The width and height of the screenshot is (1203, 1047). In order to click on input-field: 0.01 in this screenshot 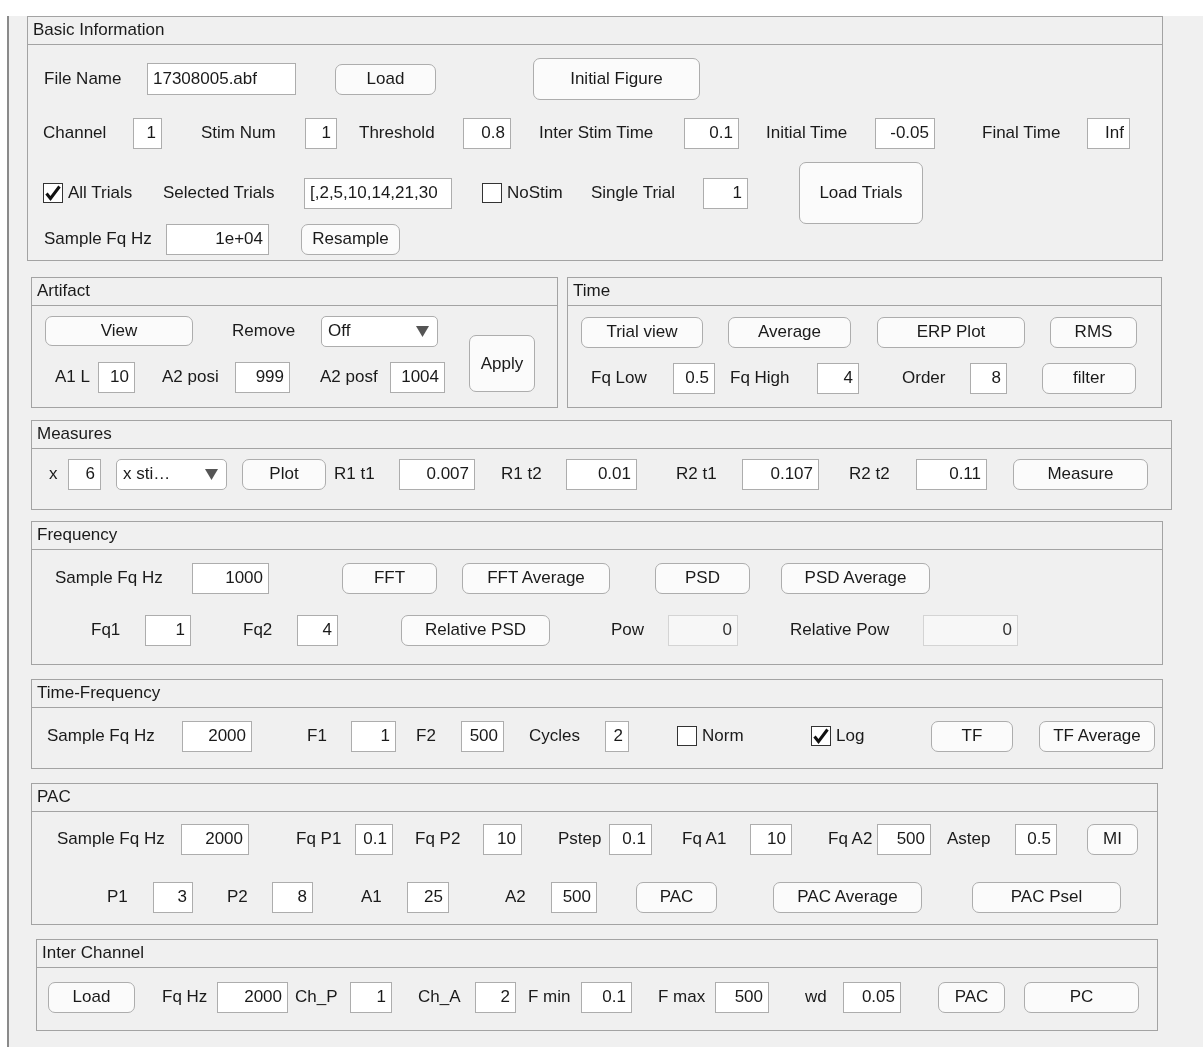, I will do `click(601, 474)`.